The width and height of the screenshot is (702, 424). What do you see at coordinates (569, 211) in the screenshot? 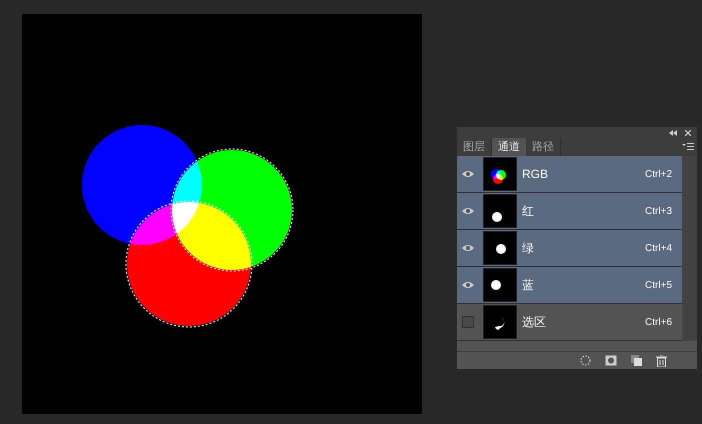
I see `channel-row: 红 Ctrl+3` at bounding box center [569, 211].